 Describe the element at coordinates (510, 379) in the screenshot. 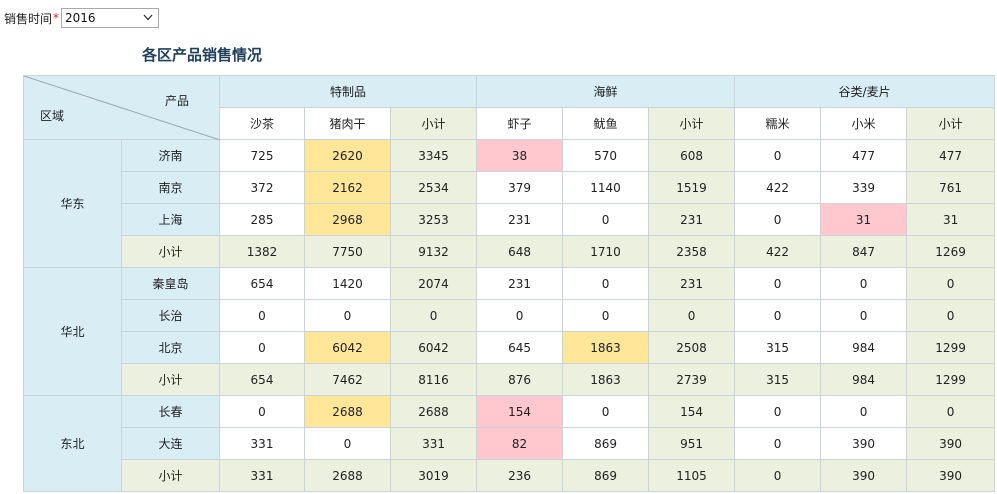

I see `table-row: 小计 654 7462 8116 876 1863 2739 315 984 1299` at that location.